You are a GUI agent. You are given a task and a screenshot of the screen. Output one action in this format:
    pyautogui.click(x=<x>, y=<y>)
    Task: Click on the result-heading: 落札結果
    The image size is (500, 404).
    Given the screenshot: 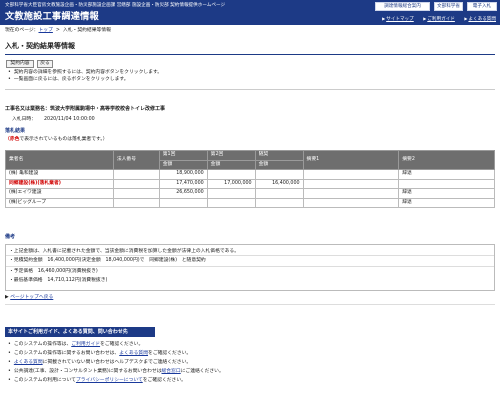 What is the action you would take?
    pyautogui.click(x=15, y=131)
    